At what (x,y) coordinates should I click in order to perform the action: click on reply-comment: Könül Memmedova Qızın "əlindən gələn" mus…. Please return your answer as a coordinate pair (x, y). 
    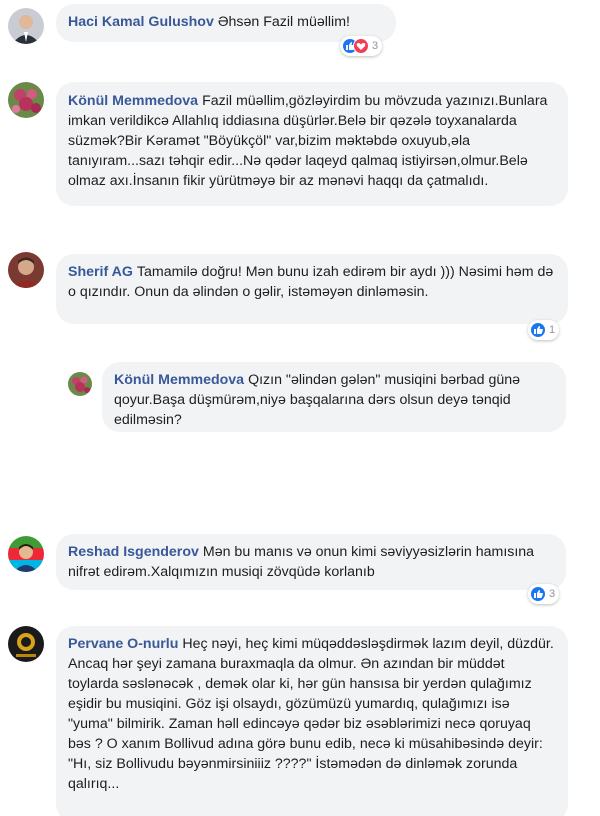
    Looking at the image, I should click on (300, 395).